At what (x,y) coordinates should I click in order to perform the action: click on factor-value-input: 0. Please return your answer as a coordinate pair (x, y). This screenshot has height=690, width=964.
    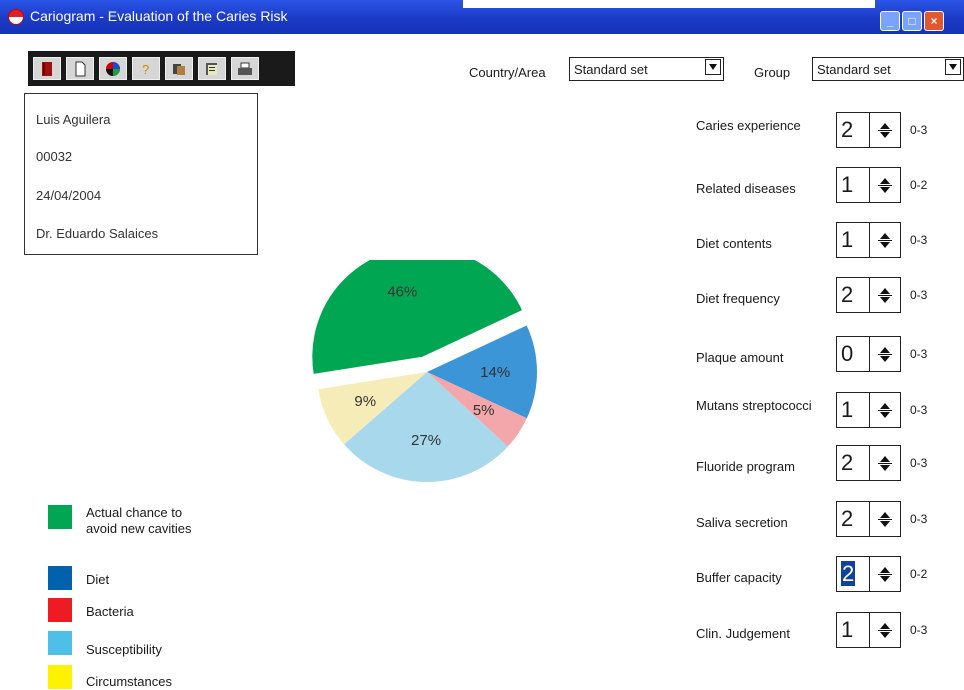
    Looking at the image, I should click on (853, 354).